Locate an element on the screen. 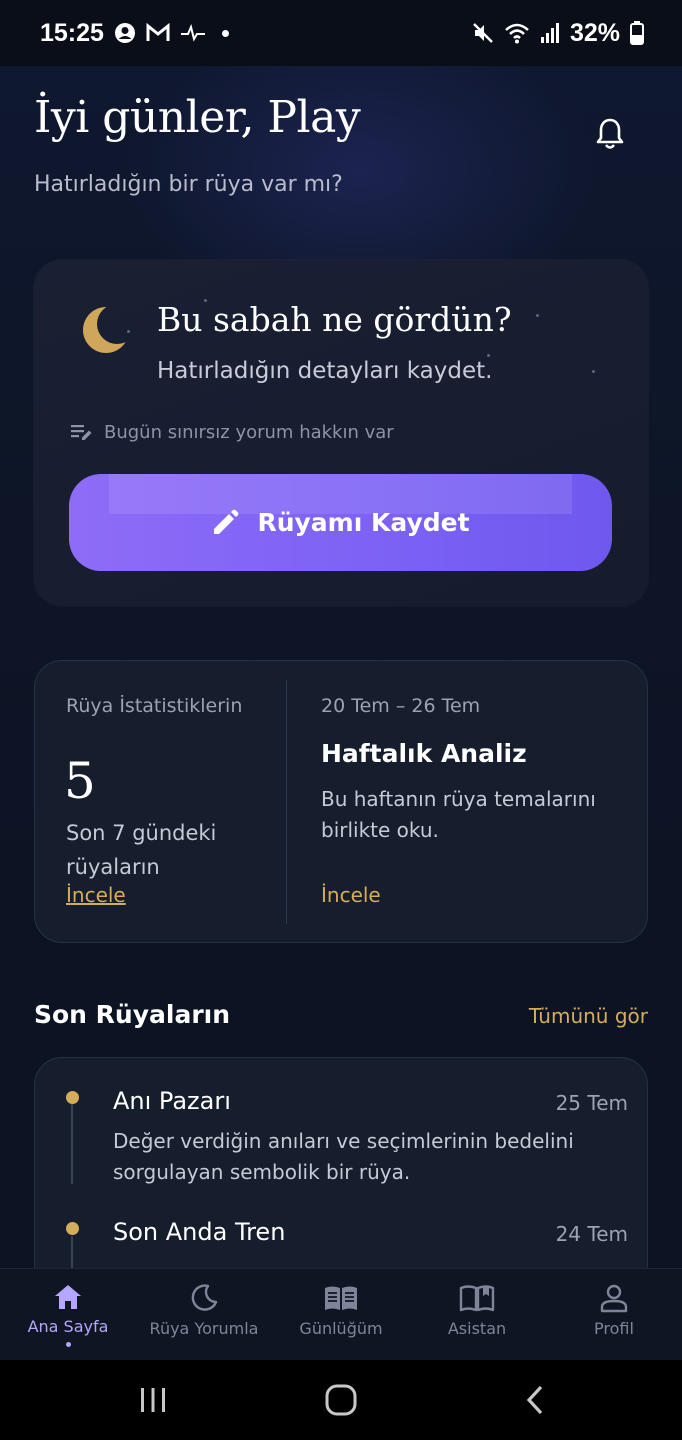  dream-item-title: Anı Pazarı is located at coordinates (172, 1101).